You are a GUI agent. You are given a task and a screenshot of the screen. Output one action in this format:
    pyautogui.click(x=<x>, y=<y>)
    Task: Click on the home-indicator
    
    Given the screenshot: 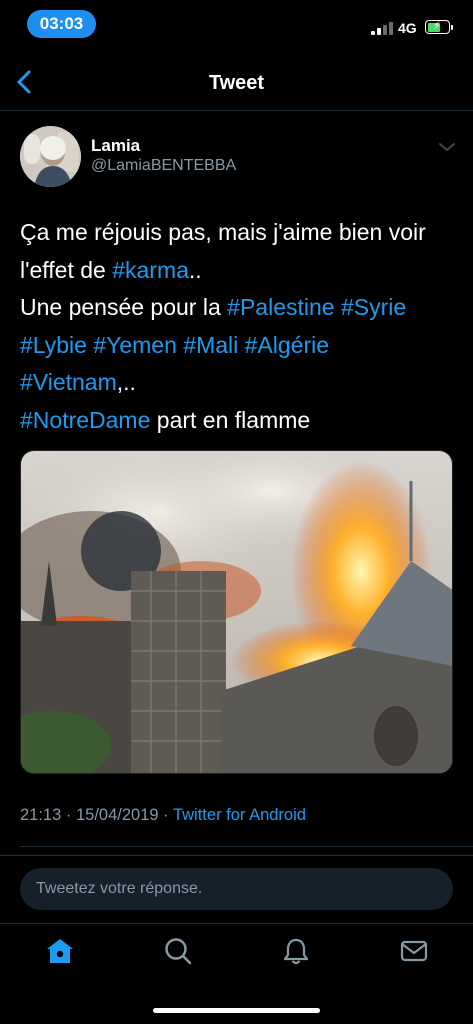 What is the action you would take?
    pyautogui.click(x=236, y=1010)
    